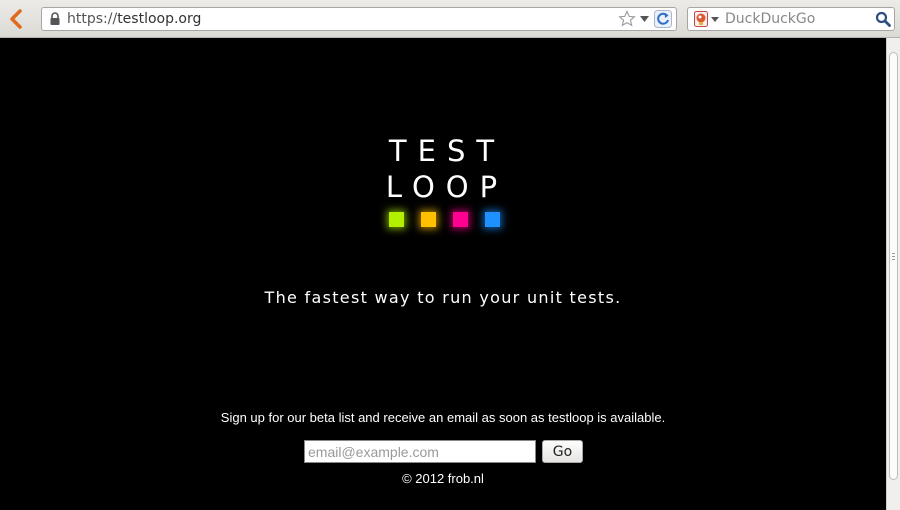 Image resolution: width=900 pixels, height=510 pixels. Describe the element at coordinates (644, 19) in the screenshot. I see `dropmarker-icon` at that location.